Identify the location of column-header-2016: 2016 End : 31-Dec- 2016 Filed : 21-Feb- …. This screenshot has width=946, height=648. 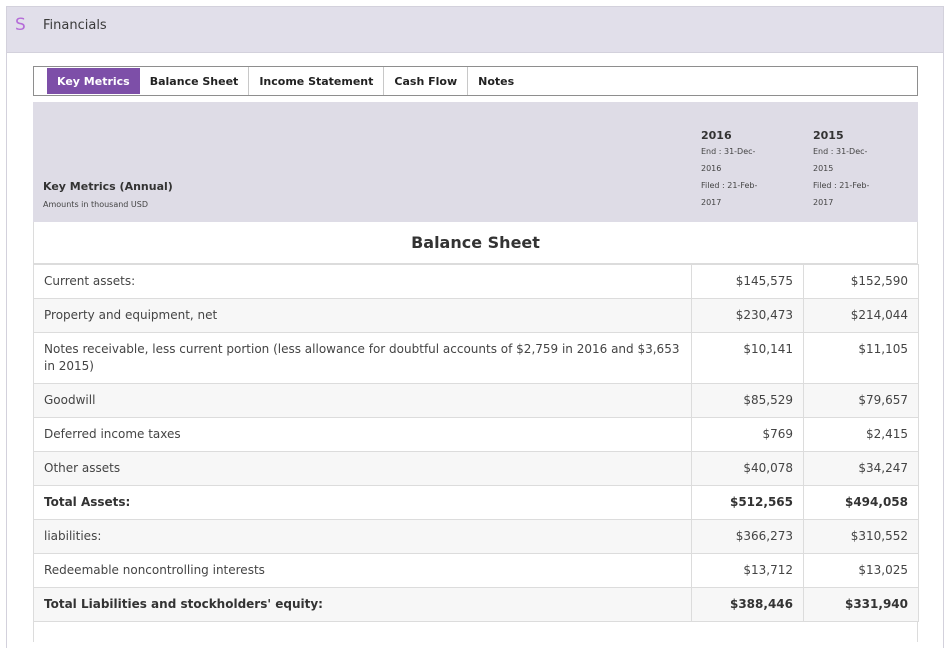
(751, 170).